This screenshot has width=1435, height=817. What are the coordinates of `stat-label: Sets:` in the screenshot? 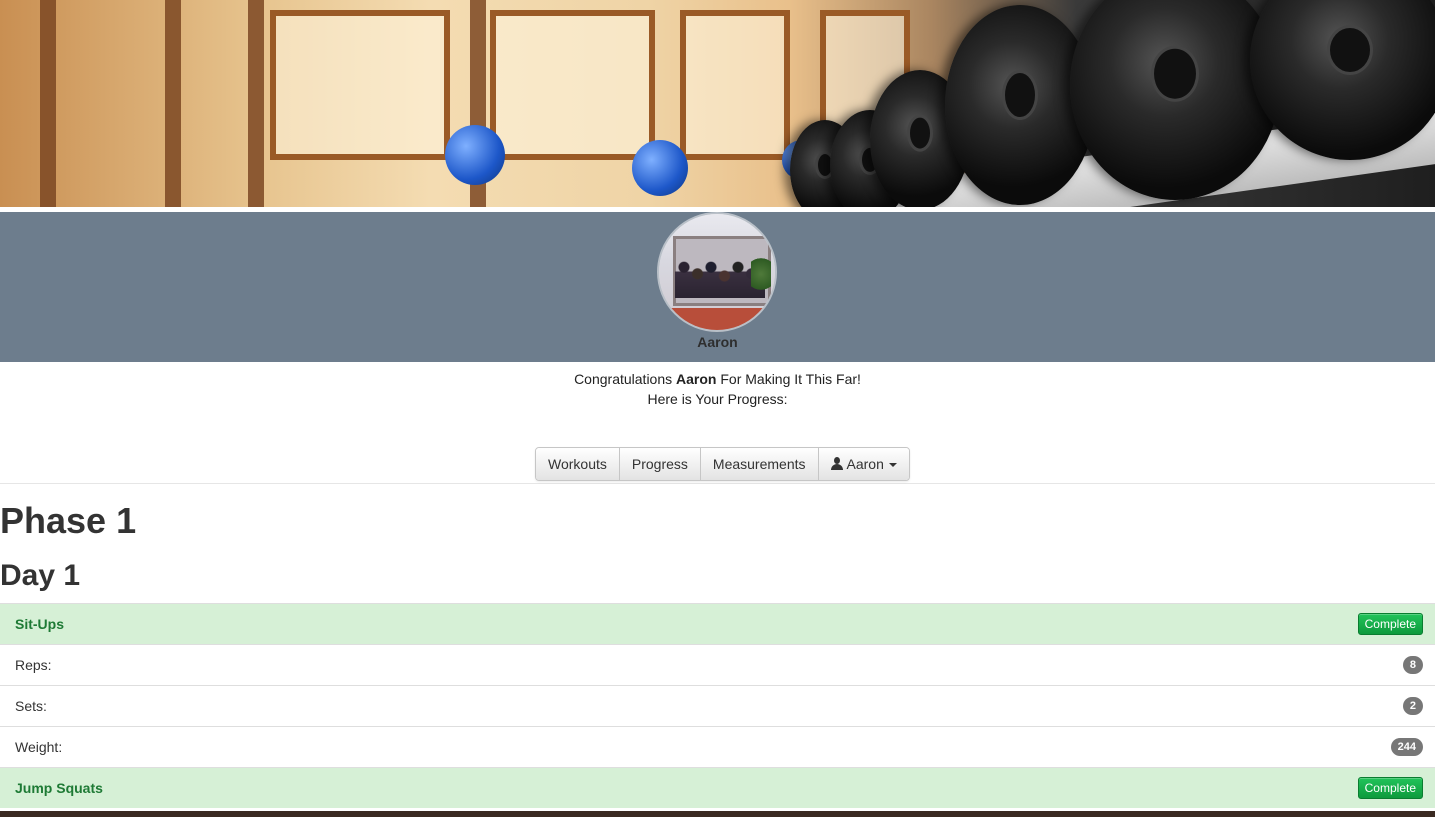 It's located at (31, 706).